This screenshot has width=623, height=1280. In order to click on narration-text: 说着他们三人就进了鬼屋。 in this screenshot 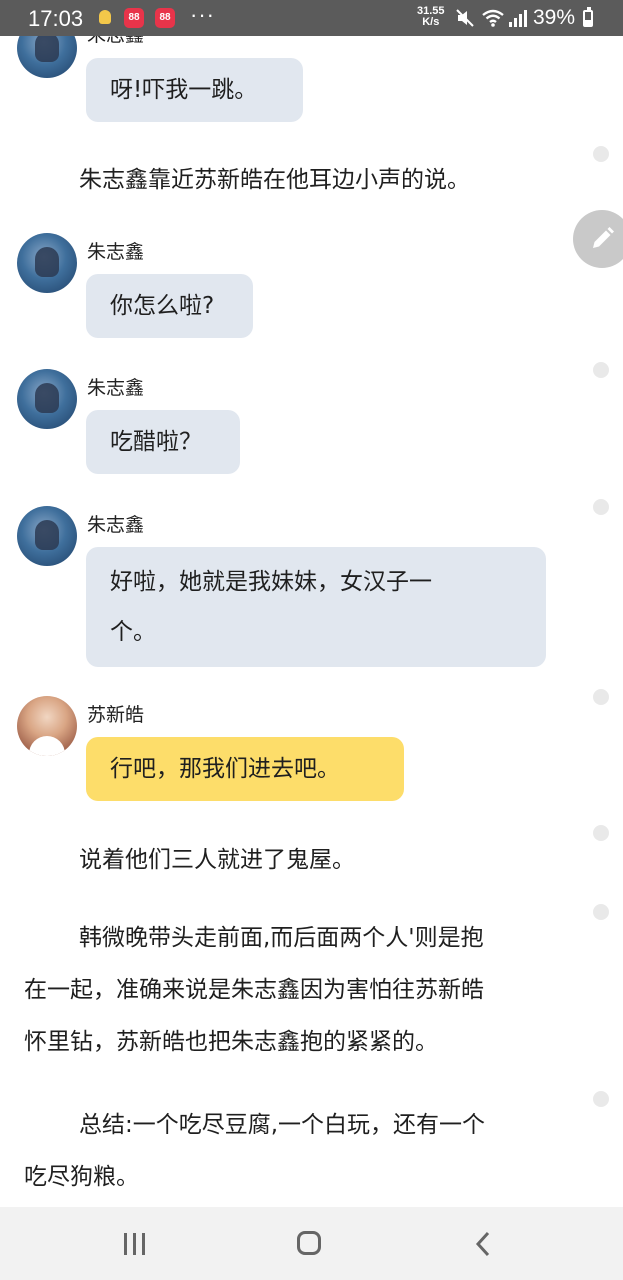, I will do `click(217, 860)`.